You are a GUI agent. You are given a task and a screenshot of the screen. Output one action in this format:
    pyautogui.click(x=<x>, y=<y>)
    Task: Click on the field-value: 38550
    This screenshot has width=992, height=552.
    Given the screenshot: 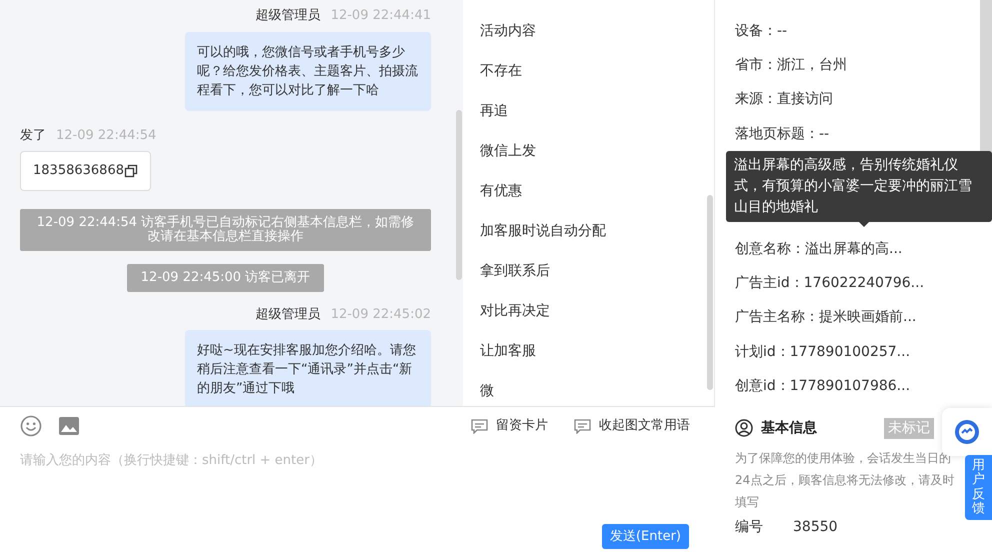 What is the action you would take?
    pyautogui.click(x=815, y=527)
    